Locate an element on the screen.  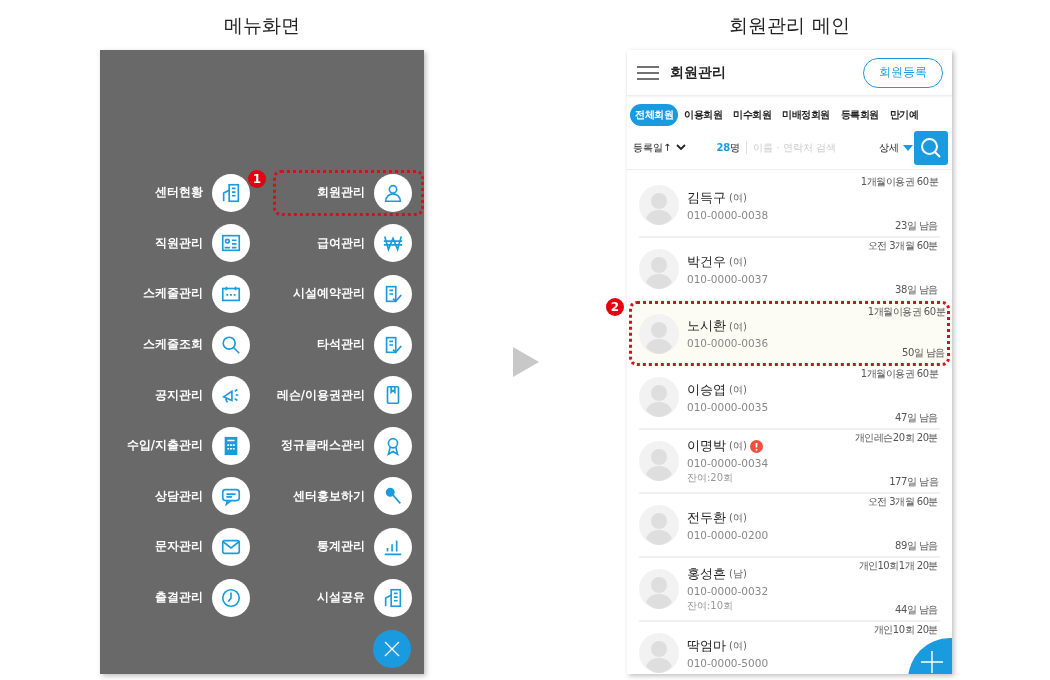
days-remaining: 23일 남음 is located at coordinates (916, 226).